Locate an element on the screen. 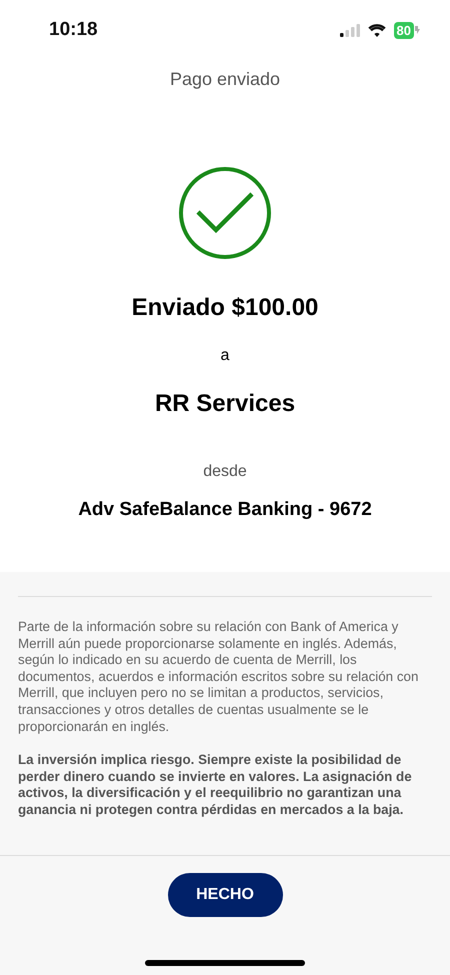 This screenshot has width=450, height=975. done-button: HECHO is located at coordinates (225, 895).